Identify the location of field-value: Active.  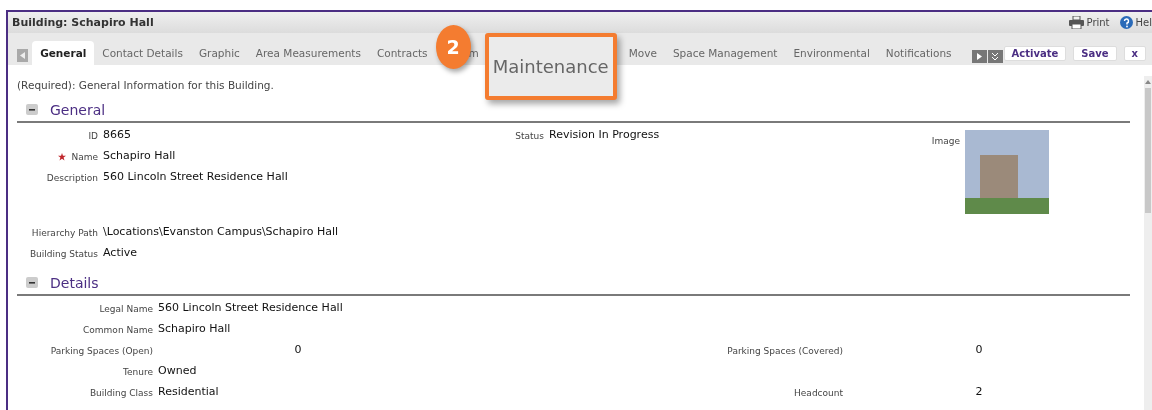
(121, 252).